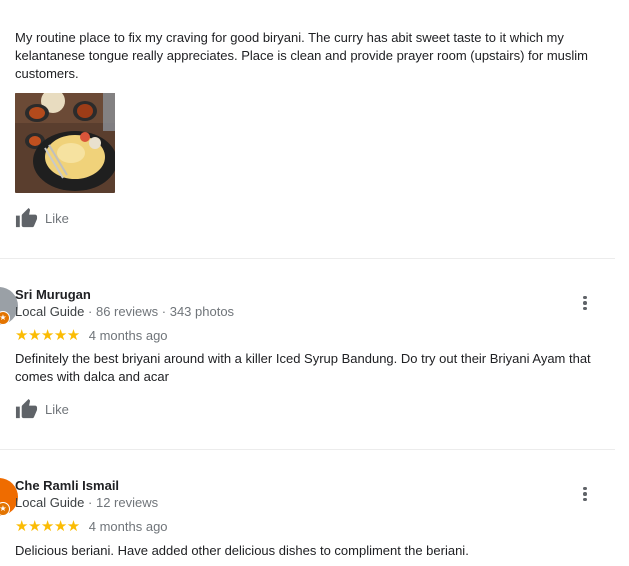  I want to click on reviewer-meta: Local Guide · 12 reviews, so click(86, 502).